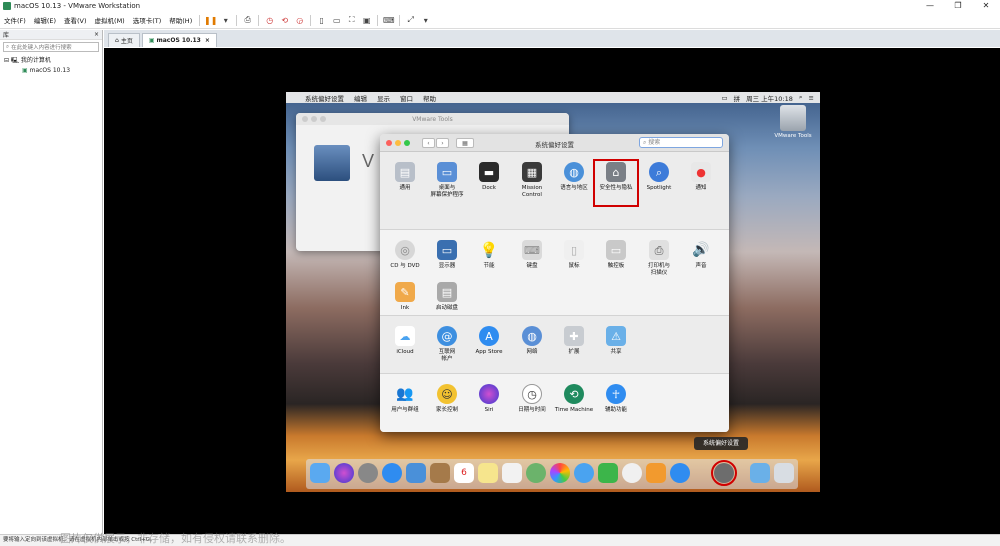 The height and width of the screenshot is (546, 1000). I want to click on pref-startup-disk: ▤ 启动磁盘, so click(447, 297).